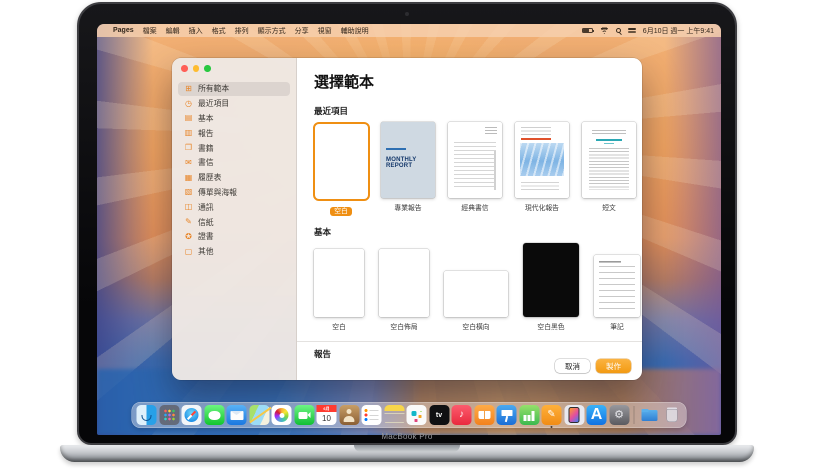 The height and width of the screenshot is (473, 814). I want to click on menu-item-4: 格式, so click(219, 31).